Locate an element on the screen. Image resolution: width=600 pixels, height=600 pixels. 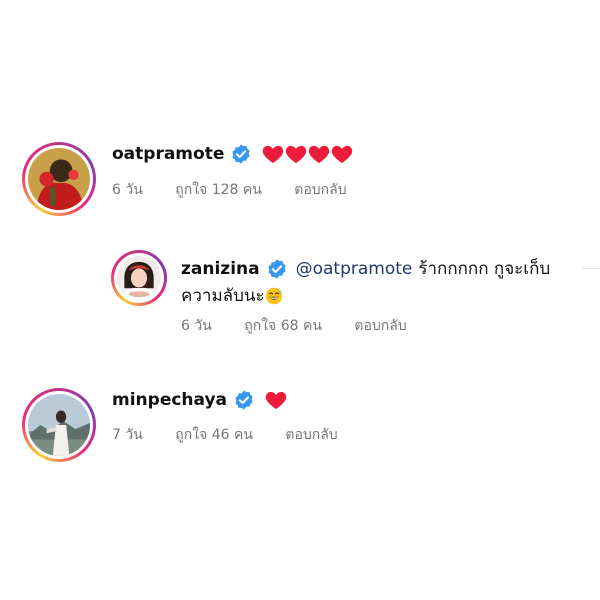
likes-count: ถูกใจ 68 คน is located at coordinates (283, 326).